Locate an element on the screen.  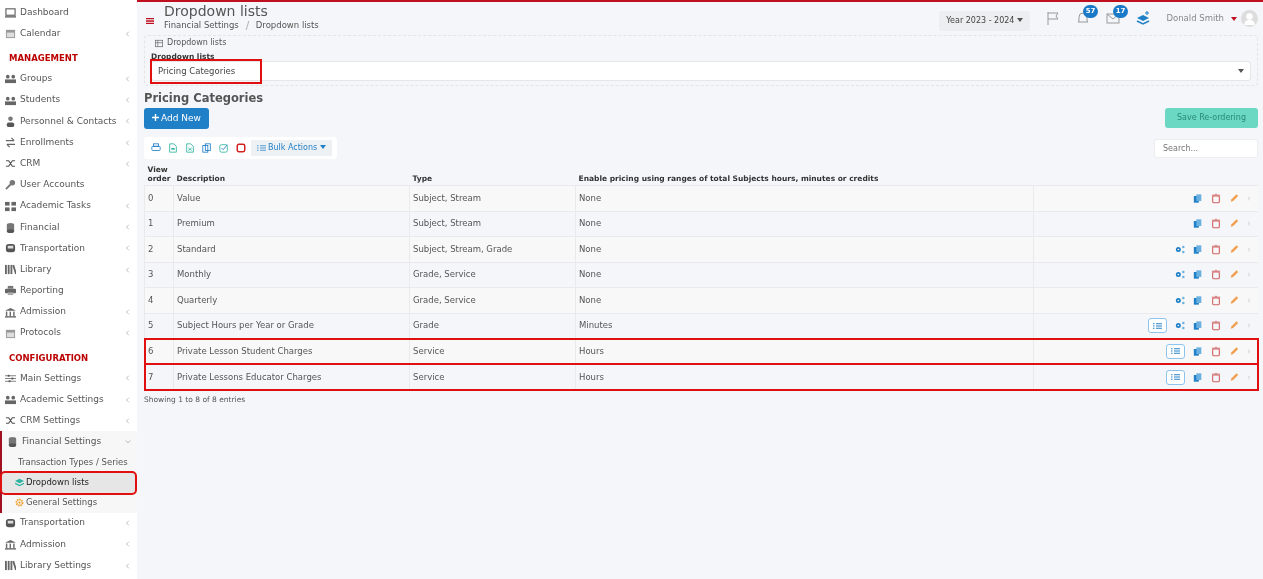
sidebar-item: Library is located at coordinates (68, 270).